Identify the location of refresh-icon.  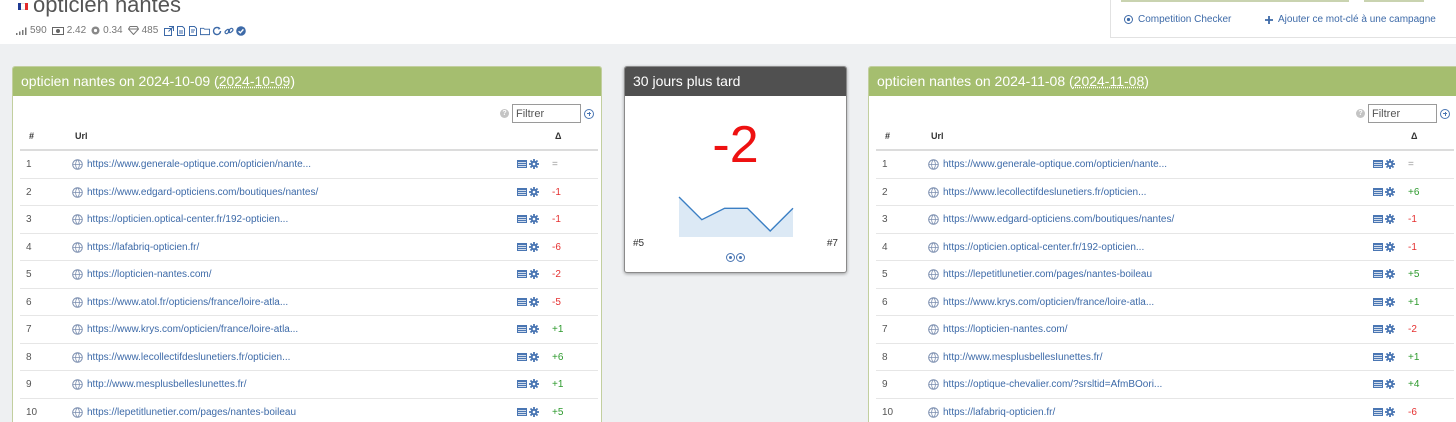
(217, 31).